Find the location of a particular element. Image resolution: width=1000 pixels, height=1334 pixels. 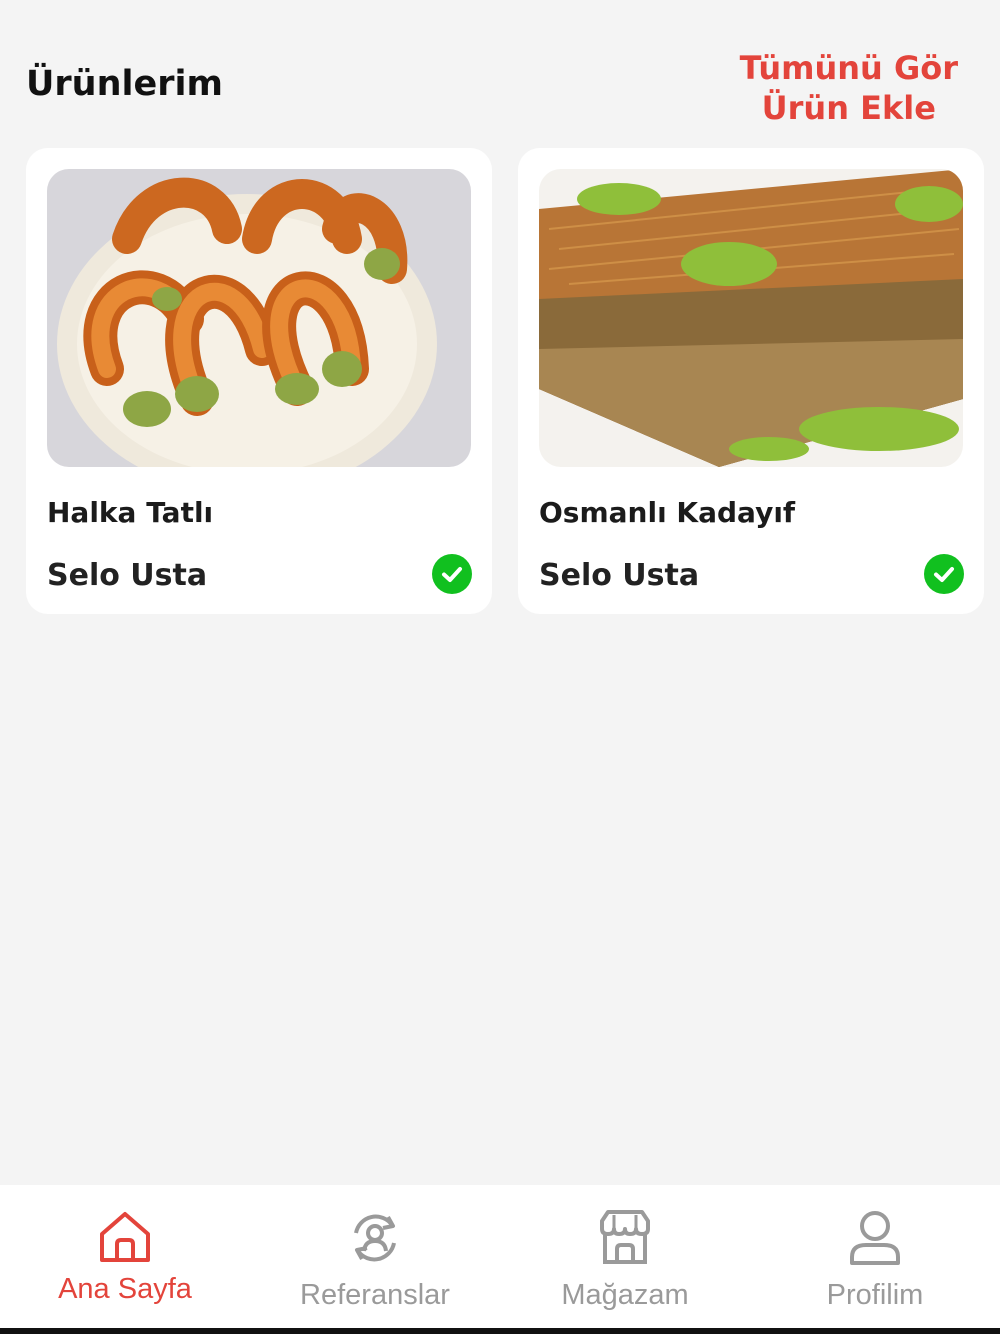

nav-label: Profilim is located at coordinates (875, 1295).